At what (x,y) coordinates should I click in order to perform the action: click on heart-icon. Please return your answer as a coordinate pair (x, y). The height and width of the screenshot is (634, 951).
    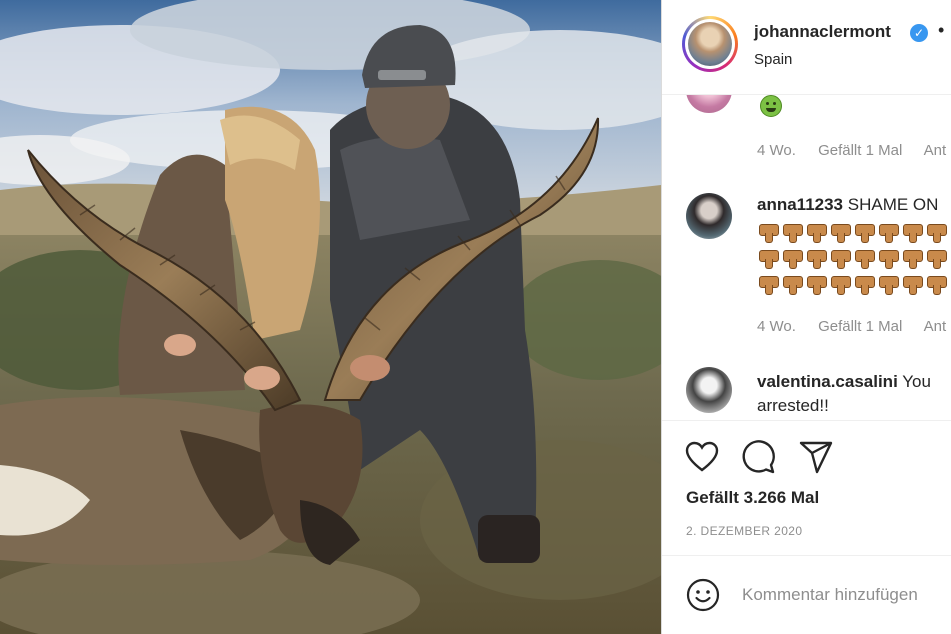
    Looking at the image, I should click on (702, 457).